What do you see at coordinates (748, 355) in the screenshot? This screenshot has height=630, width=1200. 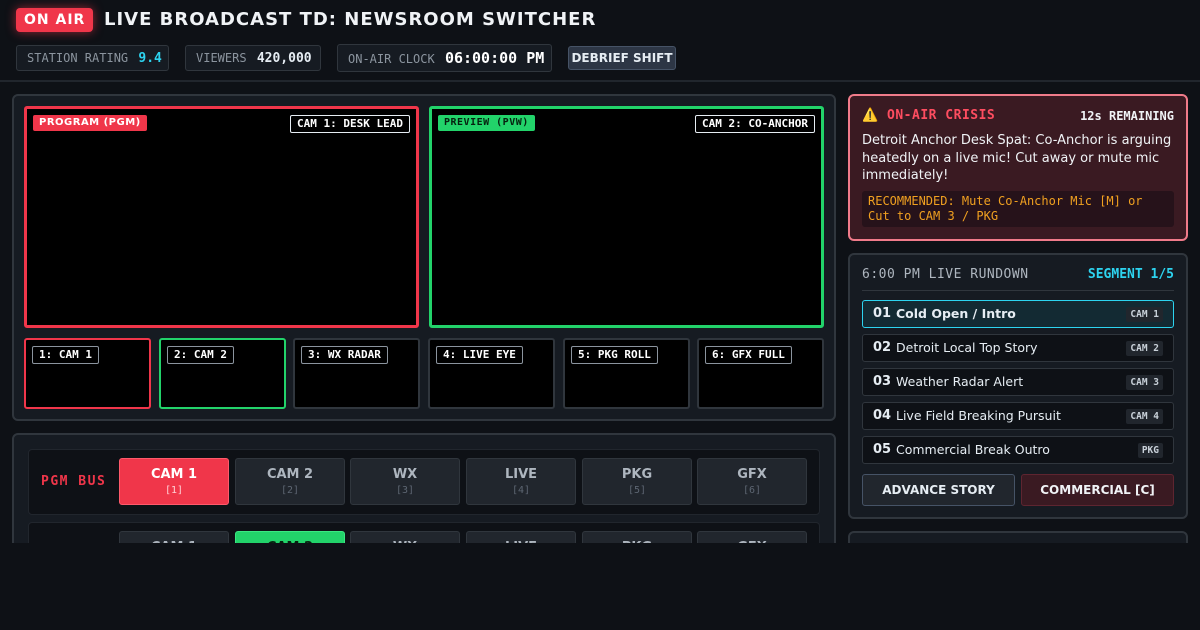 I see `thumb-label: 6: GFX FULL` at bounding box center [748, 355].